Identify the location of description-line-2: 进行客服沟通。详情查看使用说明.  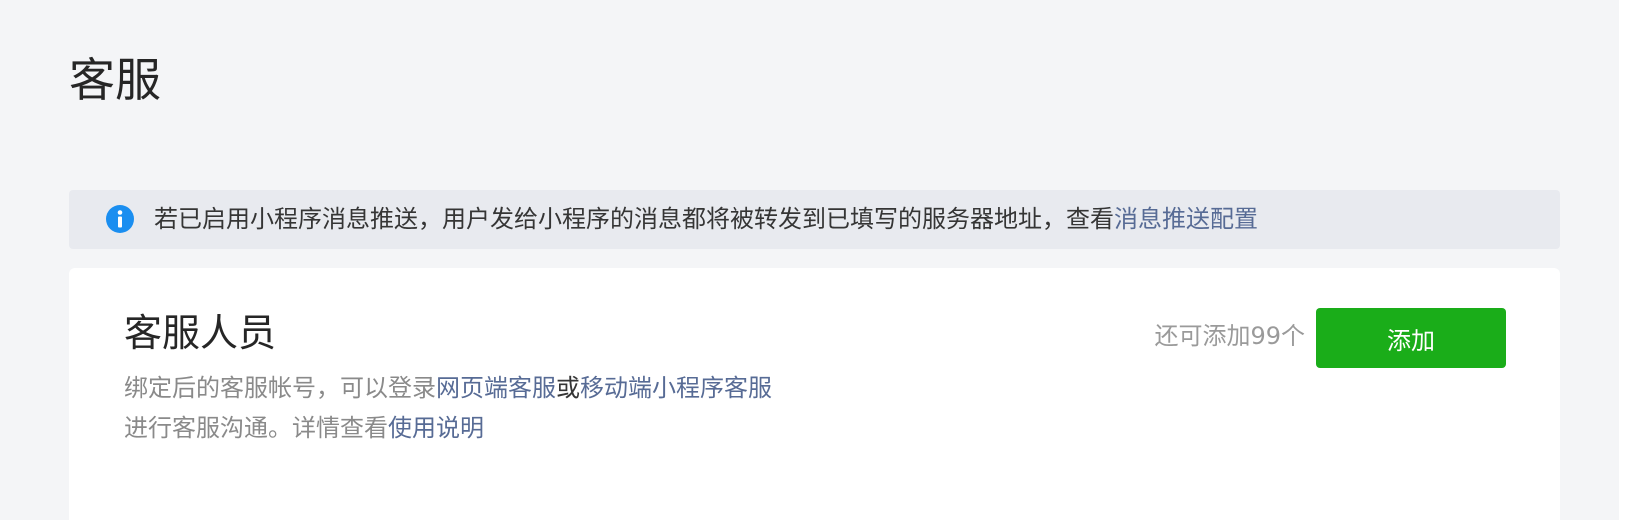
(448, 428).